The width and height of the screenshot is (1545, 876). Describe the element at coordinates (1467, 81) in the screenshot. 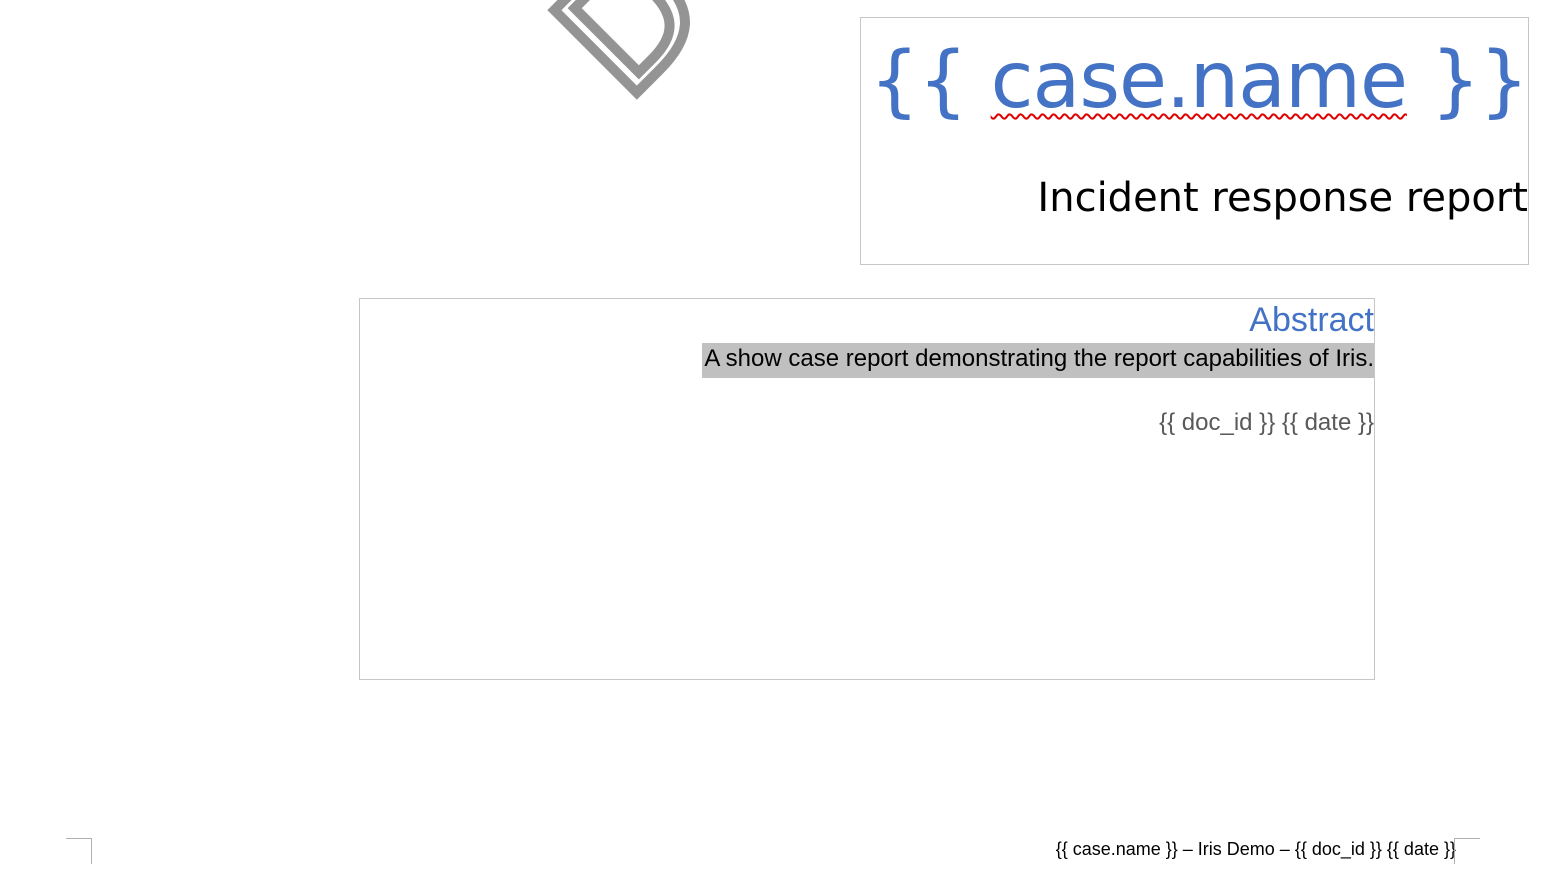

I see `case-name-close: }}` at that location.